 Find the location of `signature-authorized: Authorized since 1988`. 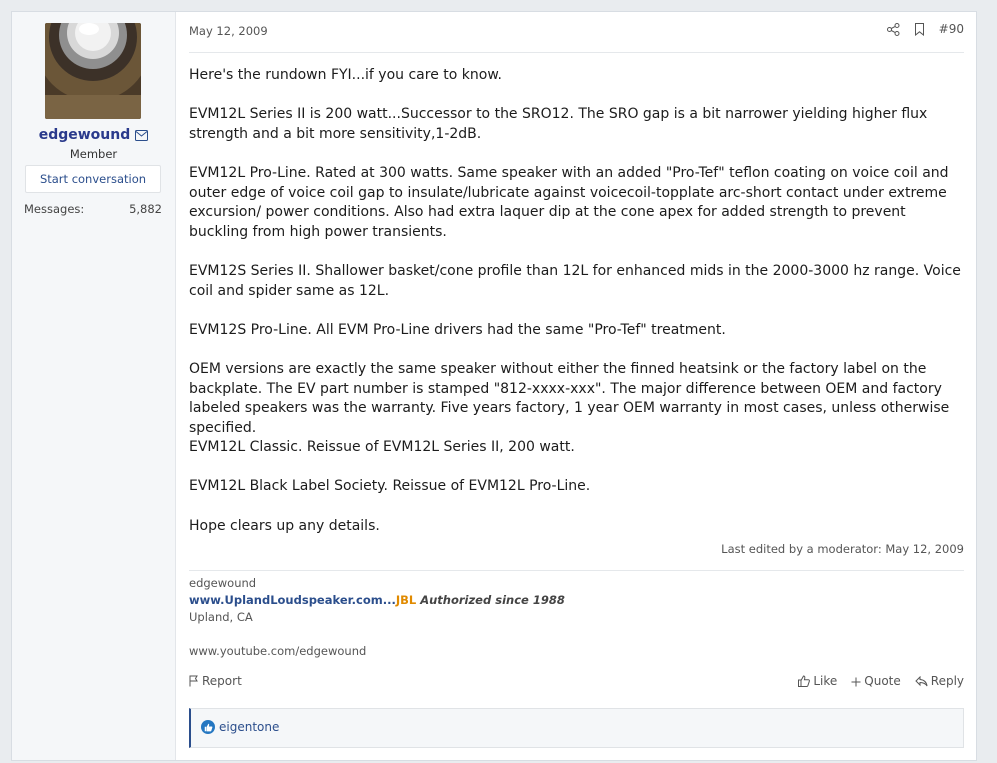

signature-authorized: Authorized since 1988 is located at coordinates (490, 600).